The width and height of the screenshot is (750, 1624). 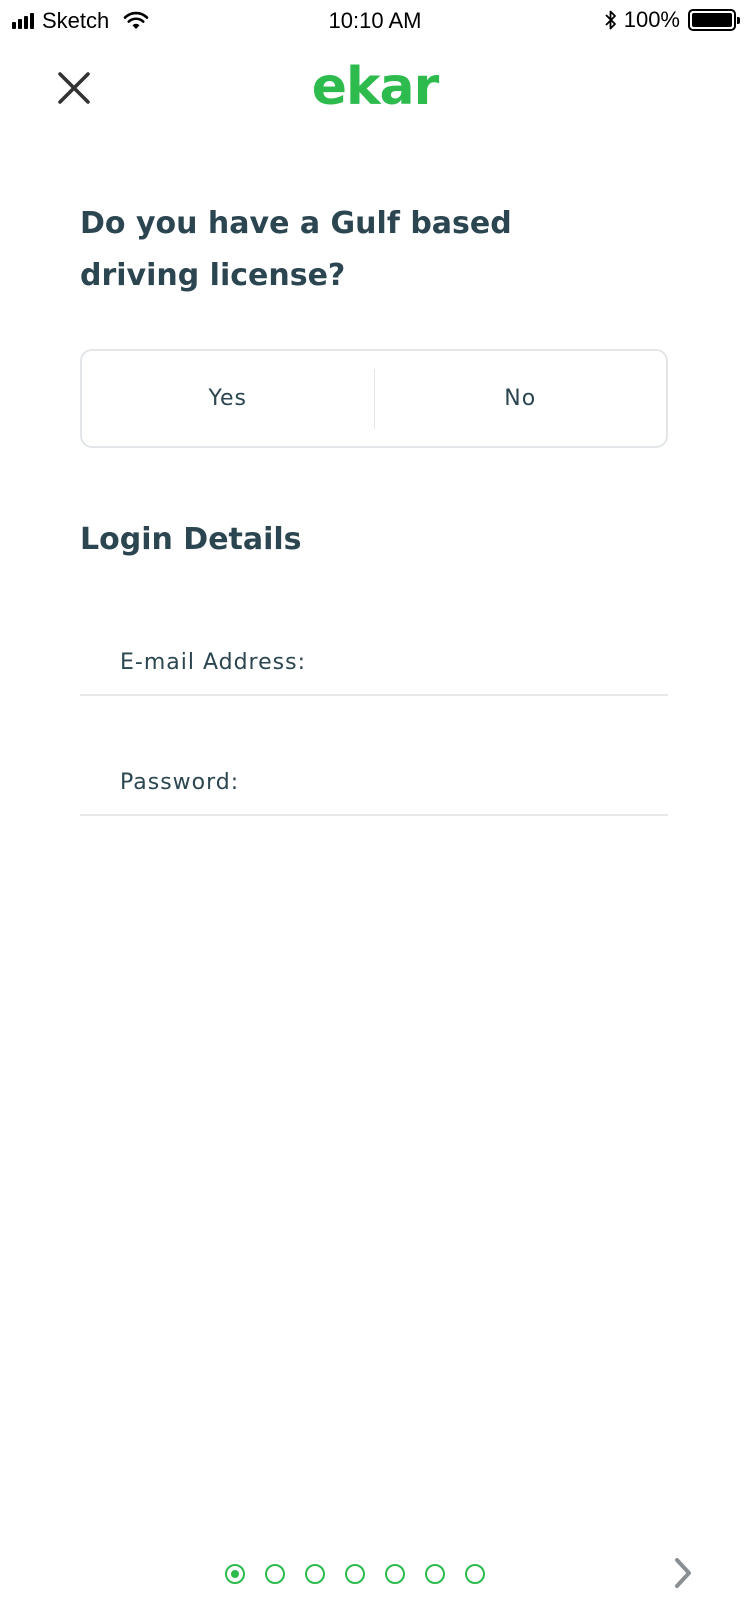 I want to click on status-right: 100%, so click(x=672, y=20).